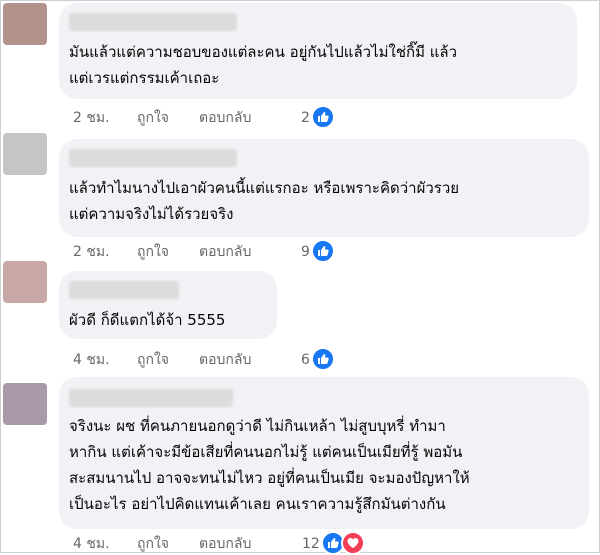  What do you see at coordinates (311, 544) in the screenshot?
I see `reaction-count: 12` at bounding box center [311, 544].